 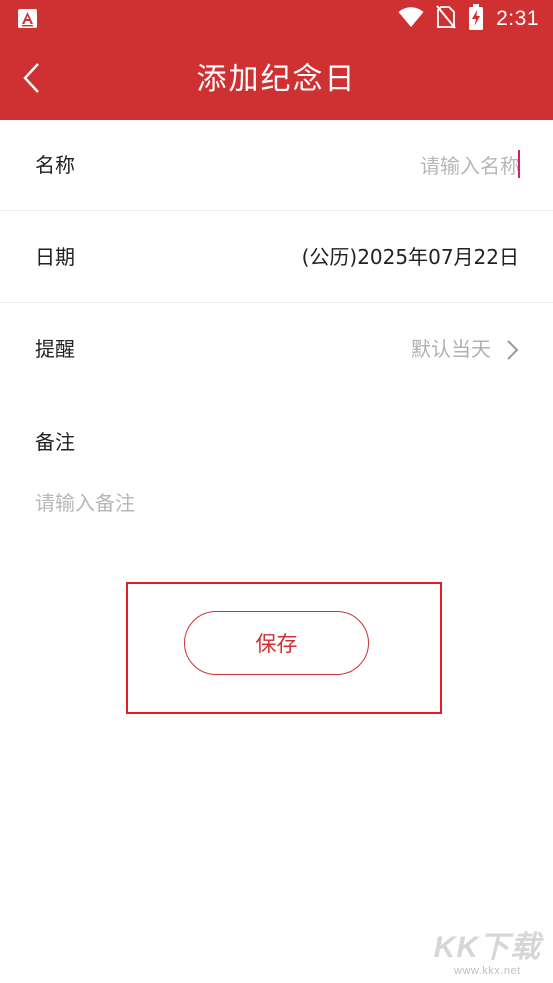 I want to click on remind-row: 提醒 默认当天, so click(x=276, y=349).